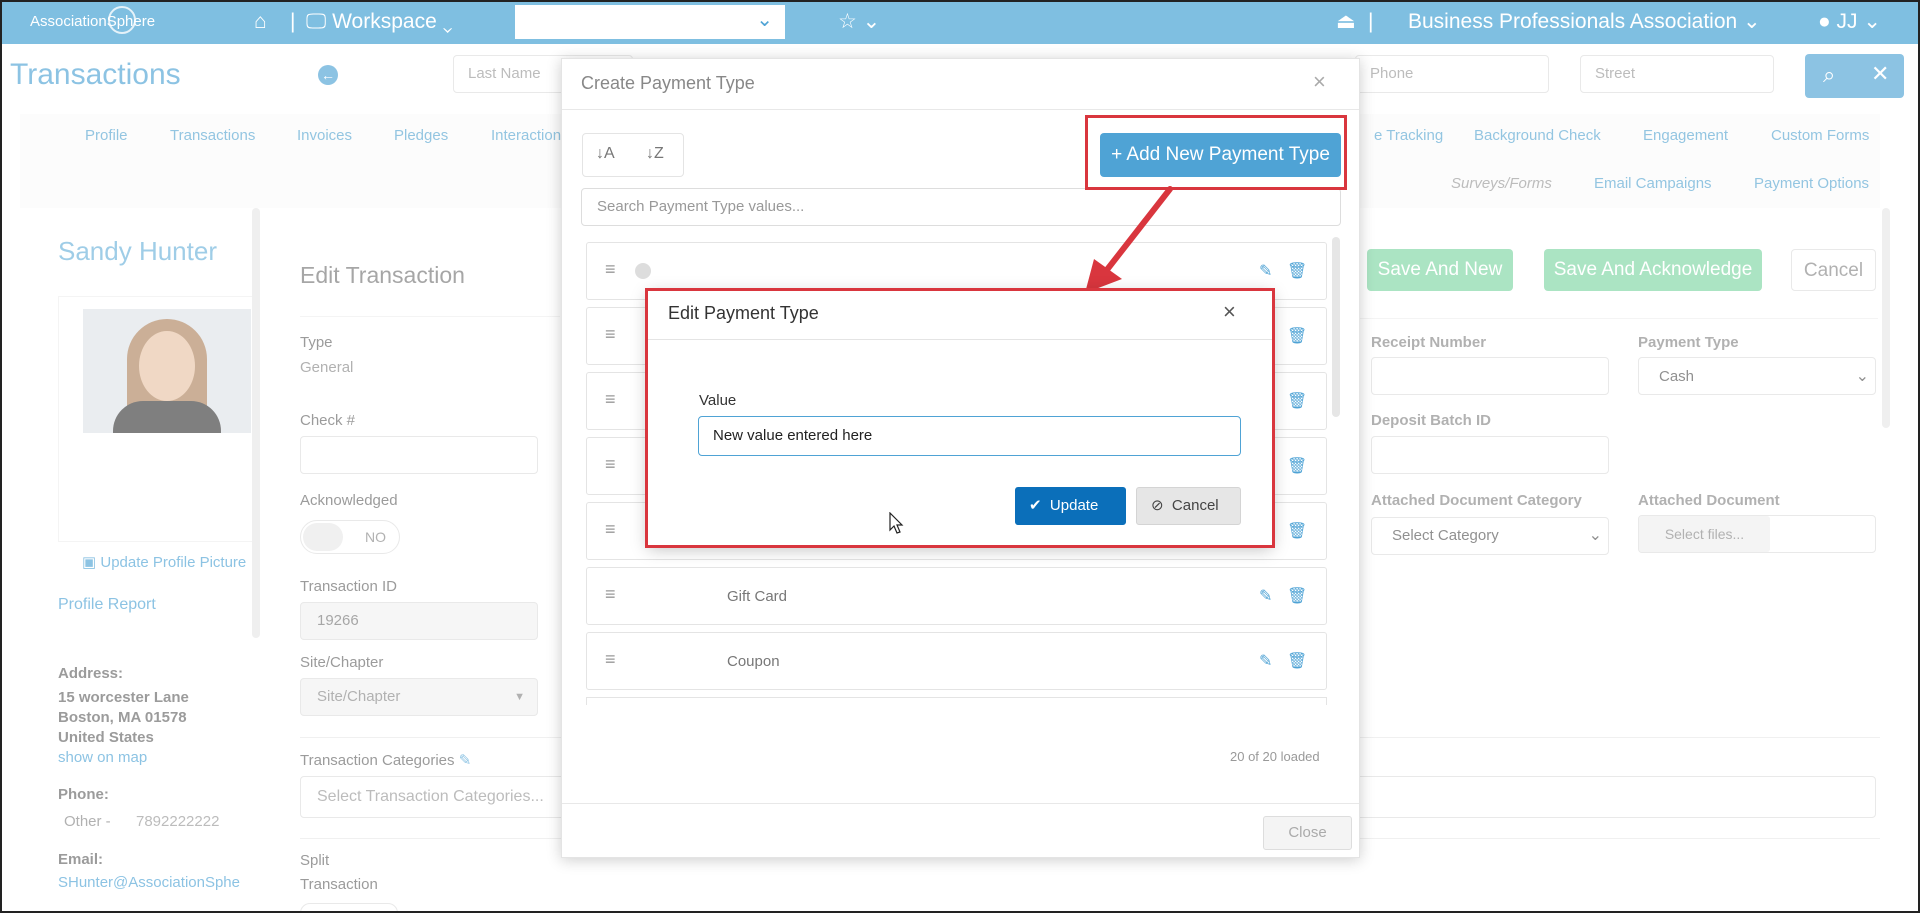 The width and height of the screenshot is (1920, 913). What do you see at coordinates (1319, 82) in the screenshot?
I see `modal-close-icon: ×` at bounding box center [1319, 82].